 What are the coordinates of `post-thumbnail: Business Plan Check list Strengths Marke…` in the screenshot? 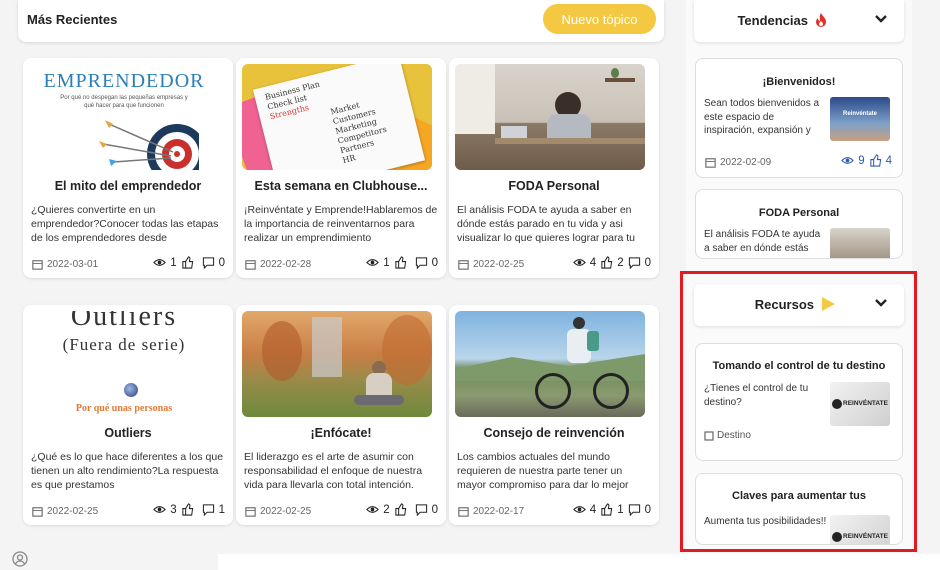 It's located at (337, 117).